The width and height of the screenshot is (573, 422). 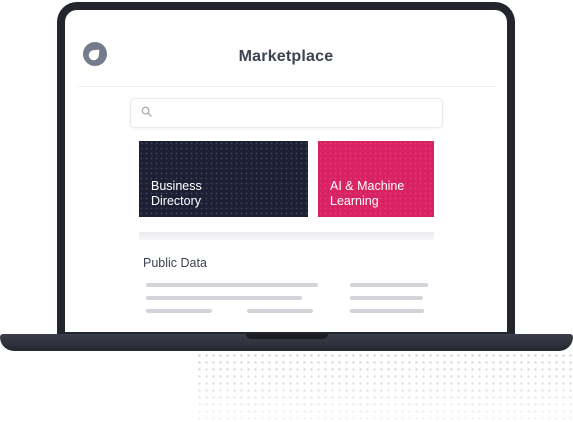 I want to click on tile-business-label-2: Directory, so click(x=176, y=201).